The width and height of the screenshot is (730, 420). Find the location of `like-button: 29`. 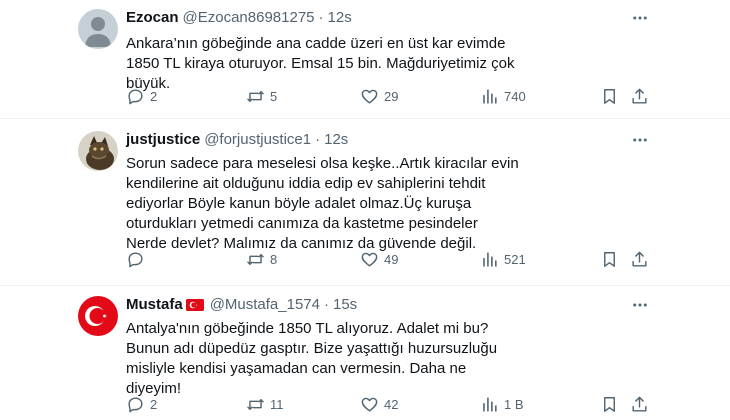

like-button: 29 is located at coordinates (379, 96).